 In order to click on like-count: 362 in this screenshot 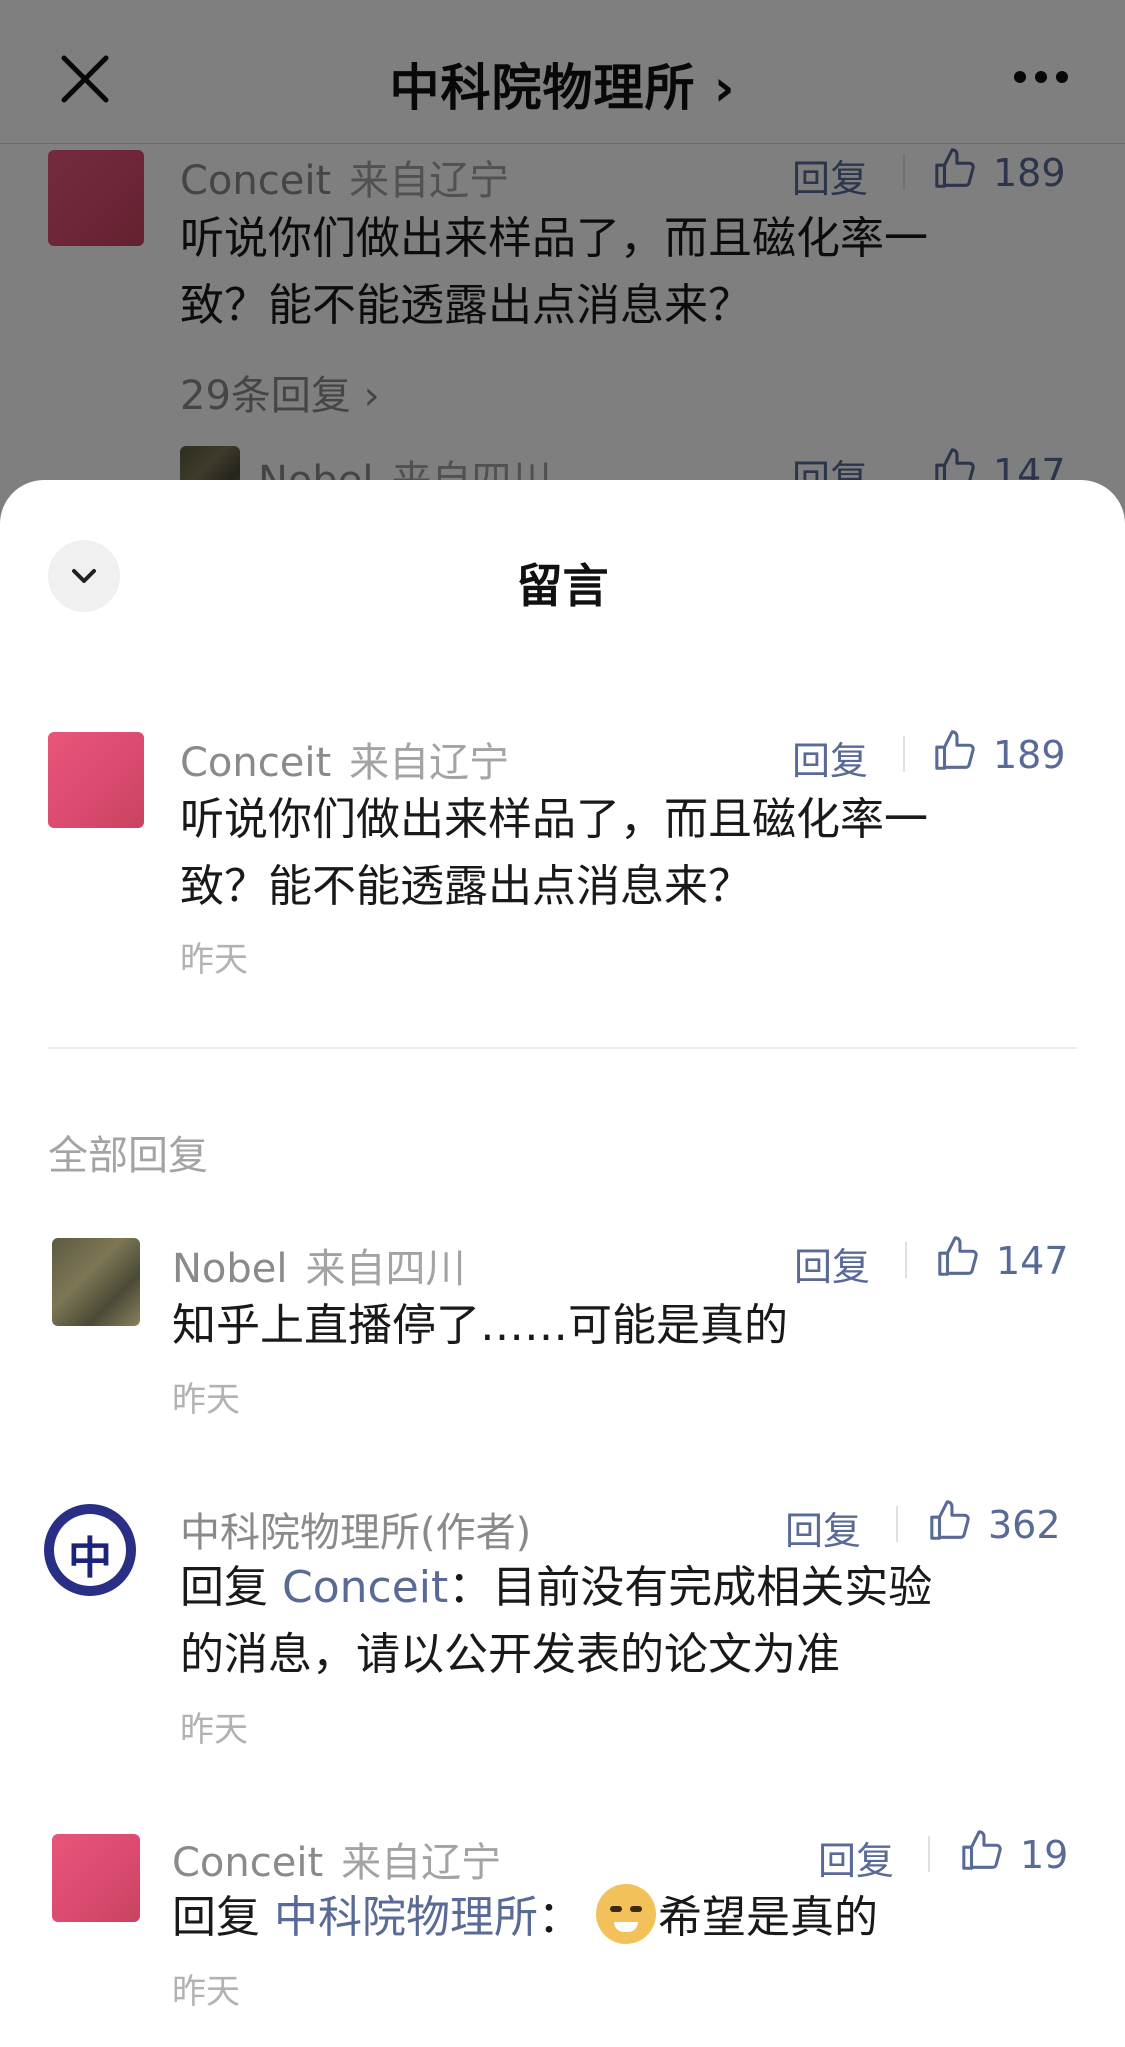, I will do `click(1024, 1525)`.